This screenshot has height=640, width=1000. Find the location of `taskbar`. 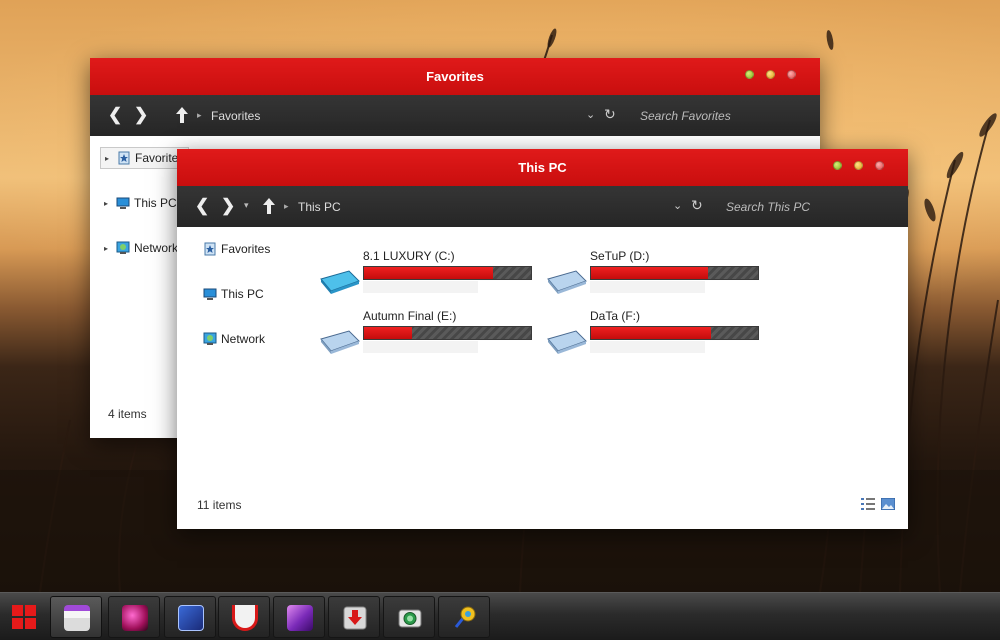

taskbar is located at coordinates (500, 616).